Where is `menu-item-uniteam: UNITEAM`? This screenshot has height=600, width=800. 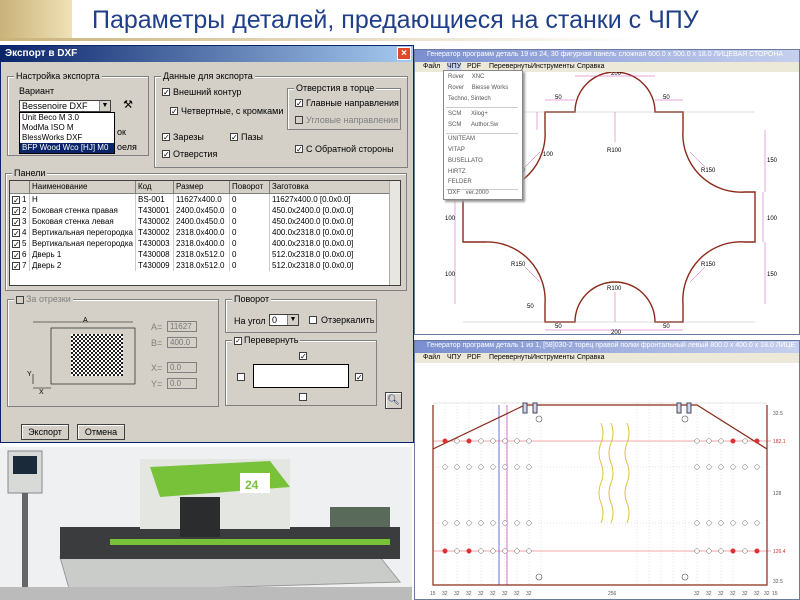 menu-item-uniteam: UNITEAM is located at coordinates (461, 139).